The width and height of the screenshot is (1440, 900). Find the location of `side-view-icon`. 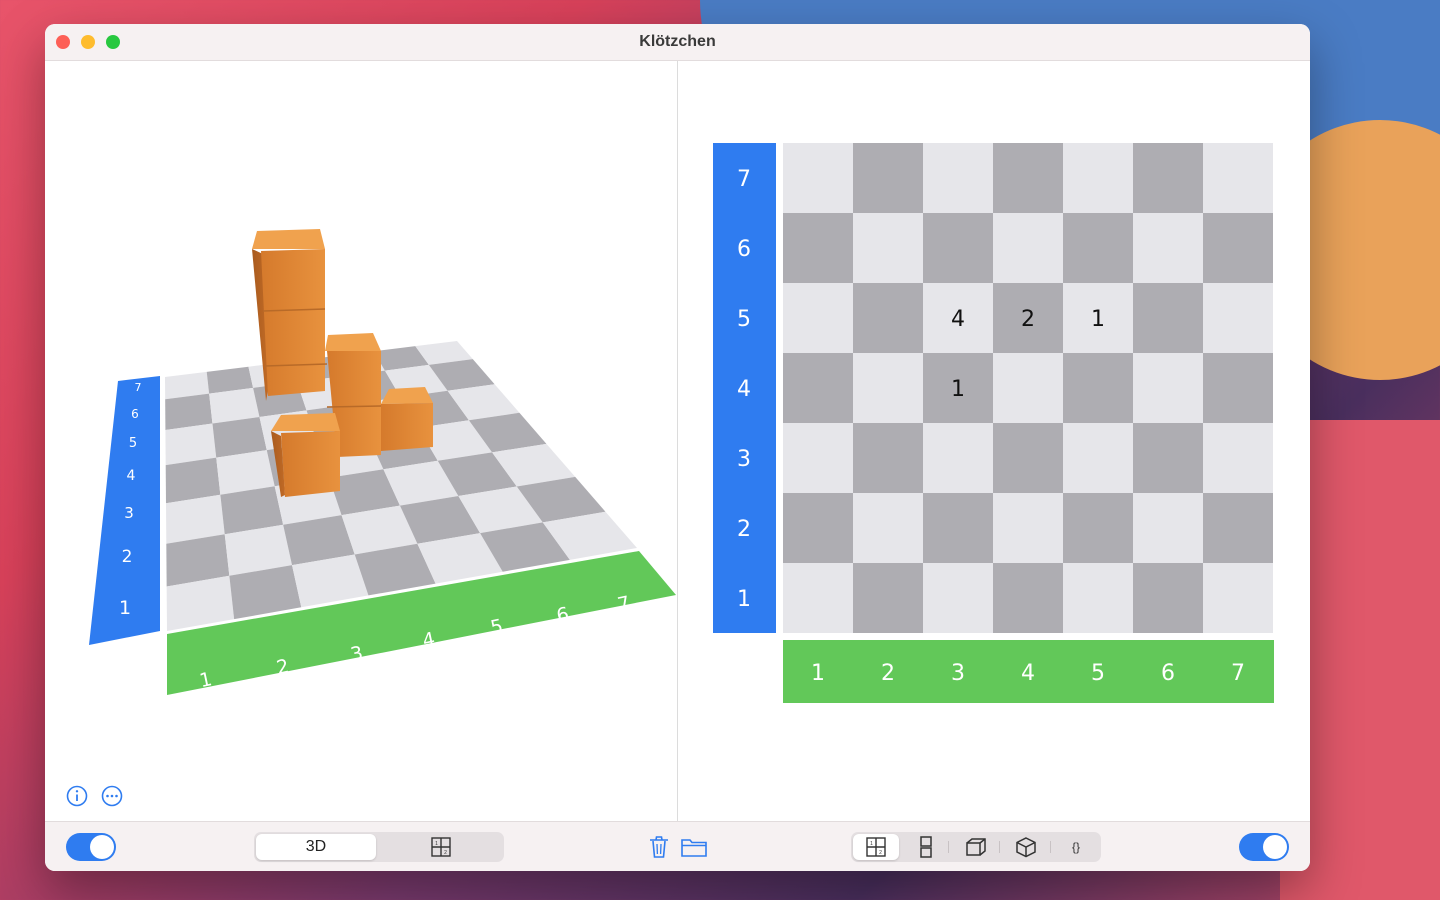

side-view-icon is located at coordinates (976, 847).